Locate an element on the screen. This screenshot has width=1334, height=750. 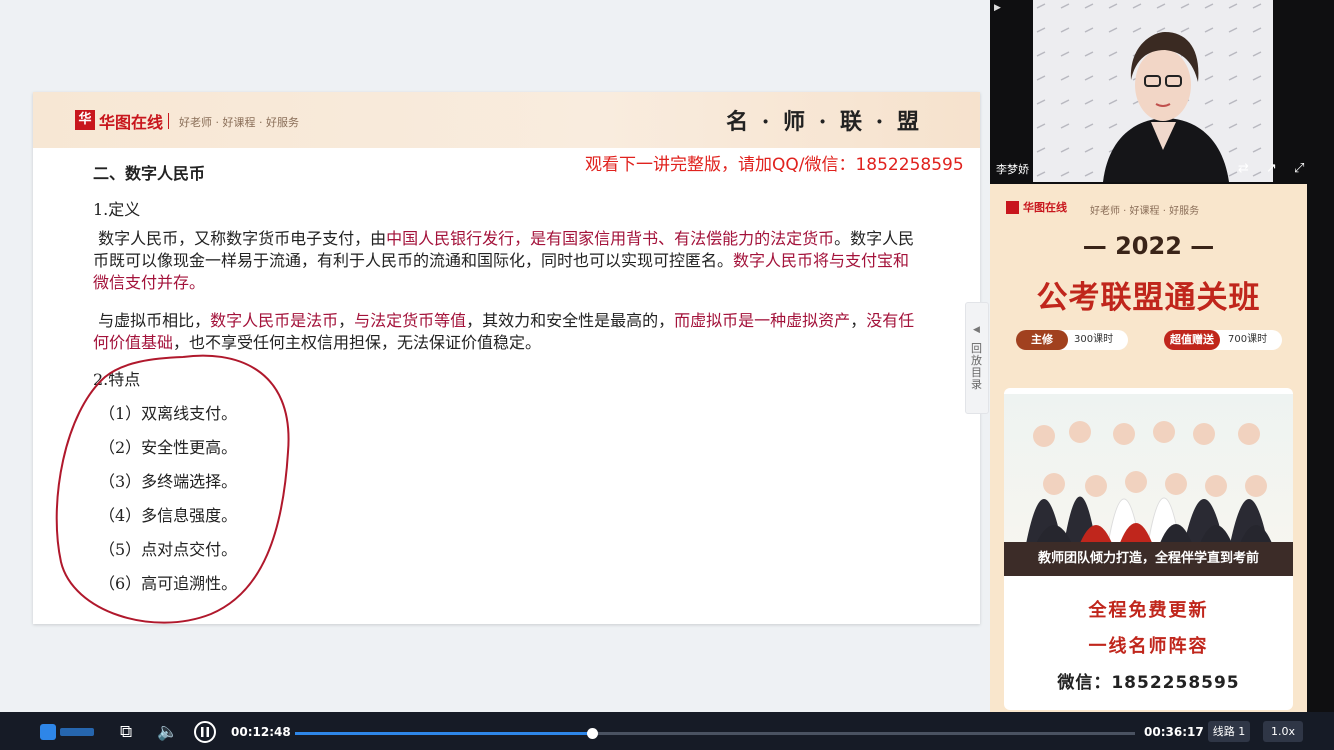
progress-fill is located at coordinates (443, 733).